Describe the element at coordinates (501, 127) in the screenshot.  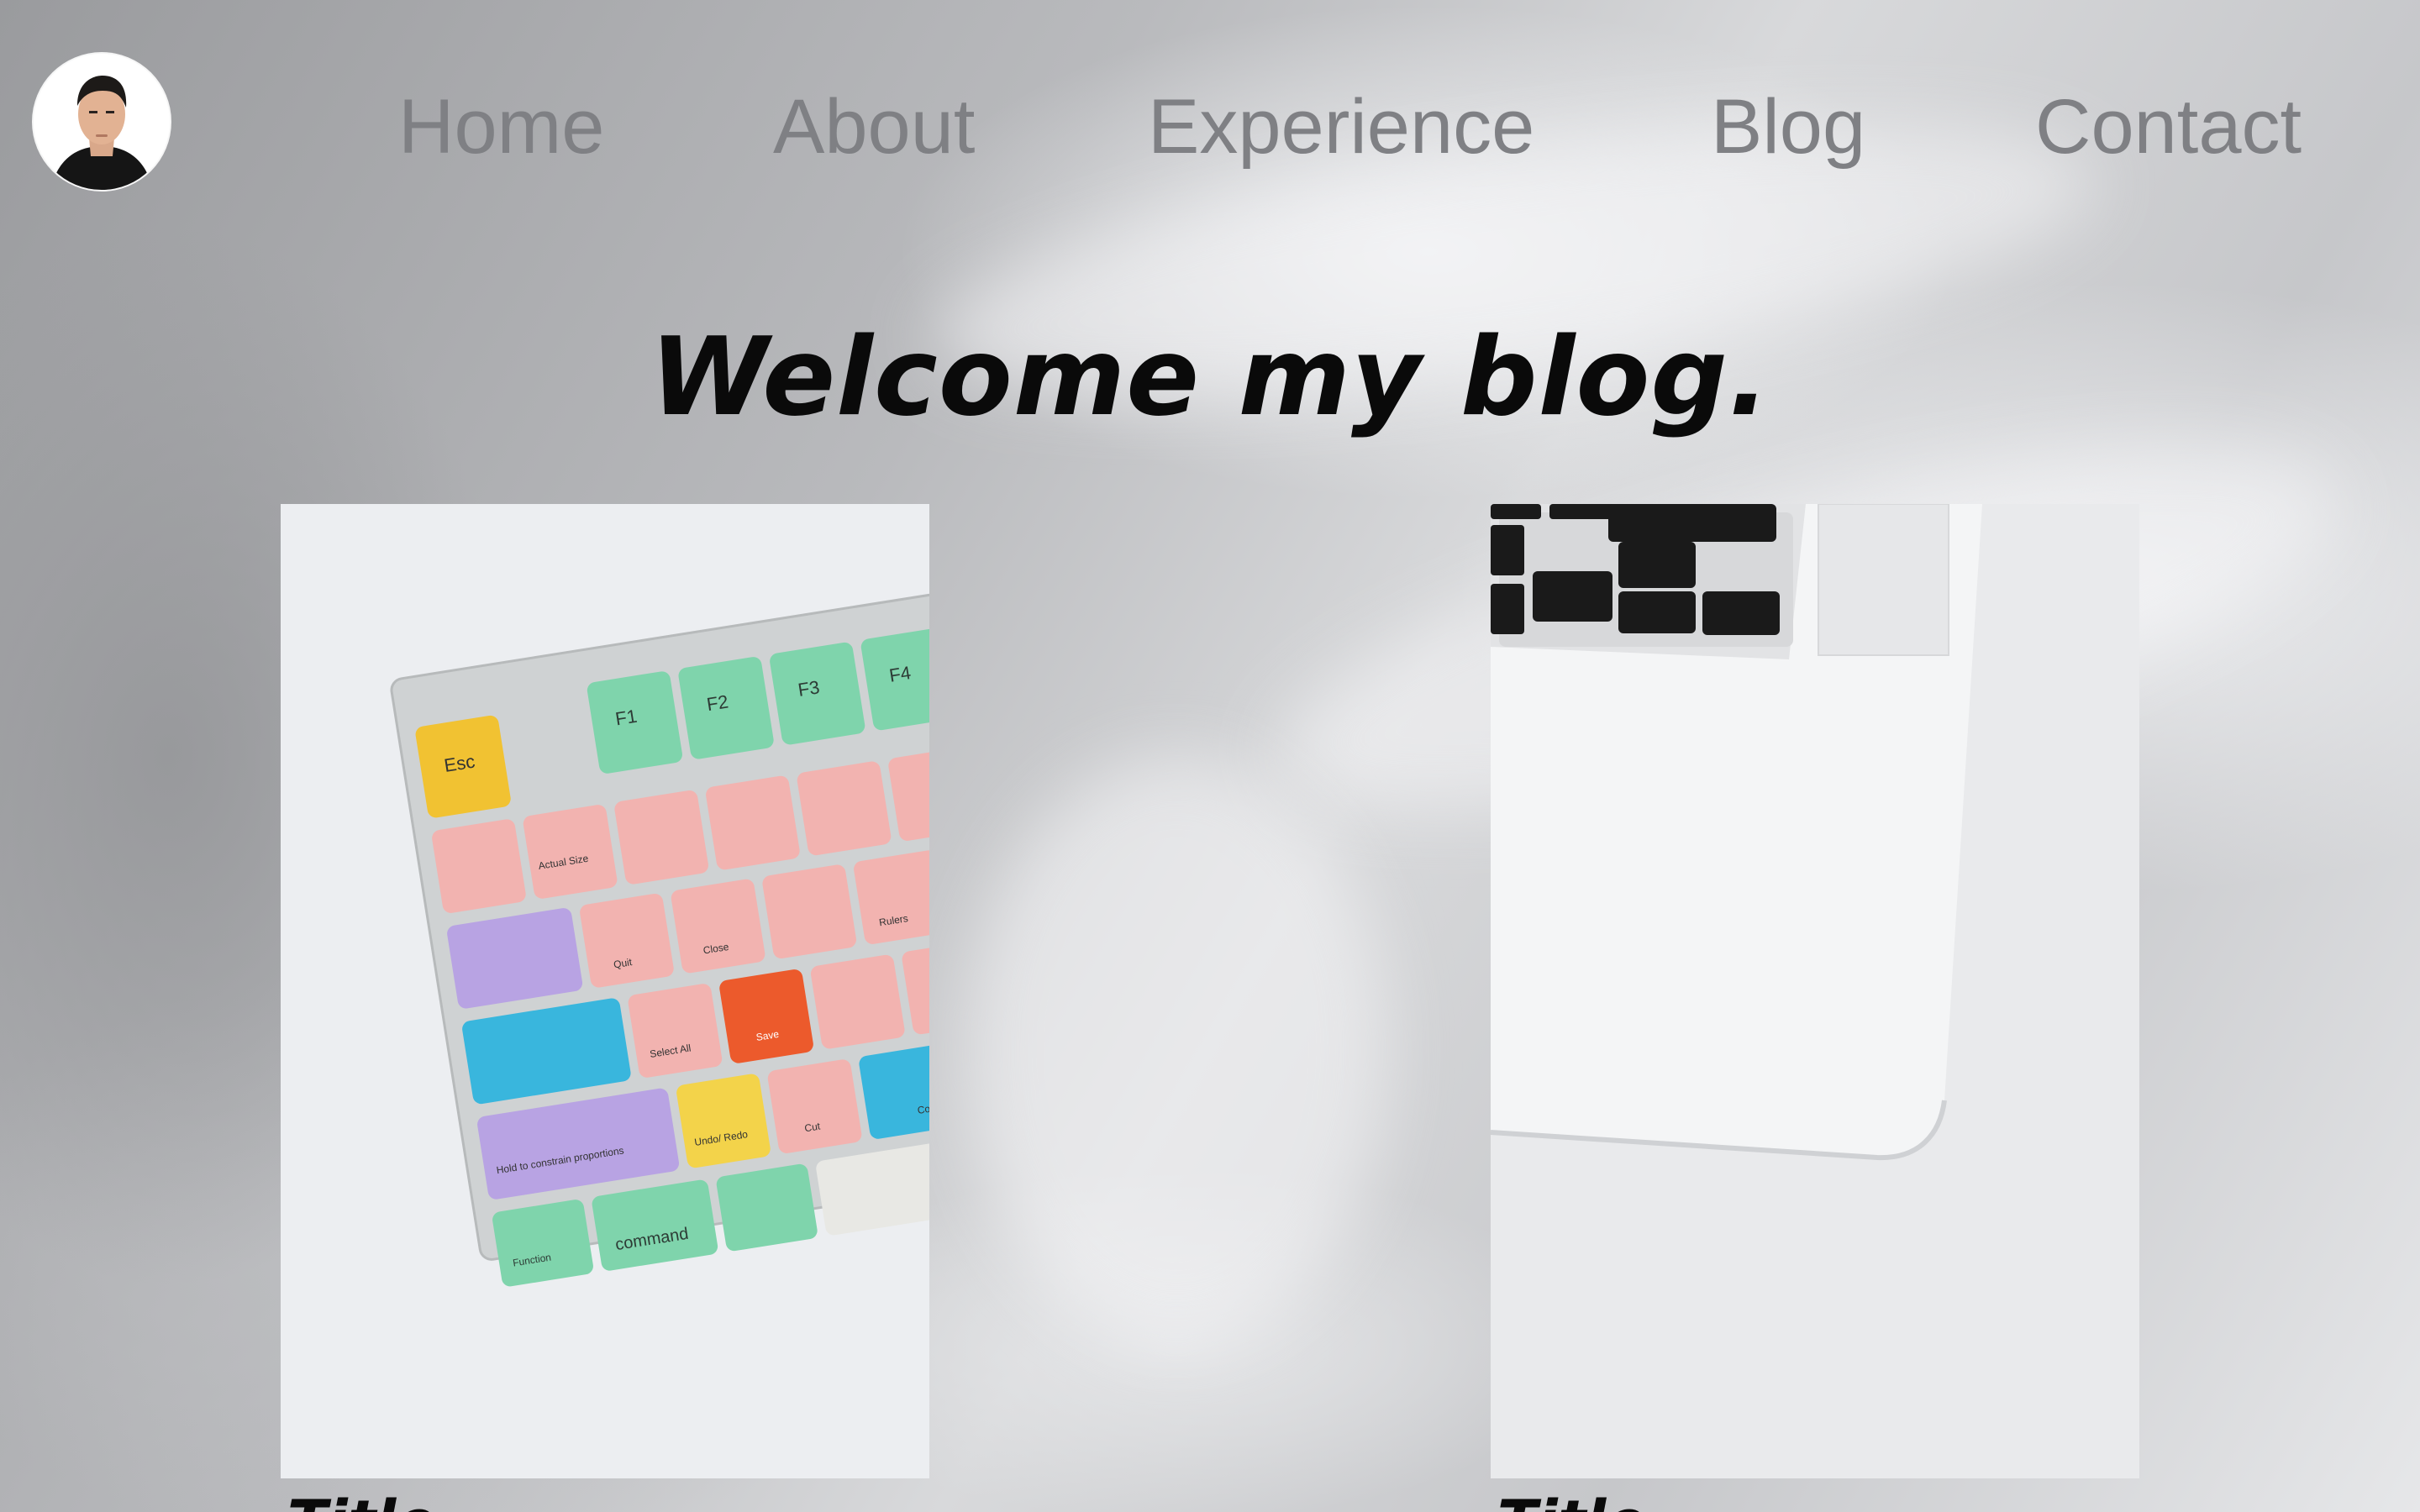
I see `nav-link-home: Home` at that location.